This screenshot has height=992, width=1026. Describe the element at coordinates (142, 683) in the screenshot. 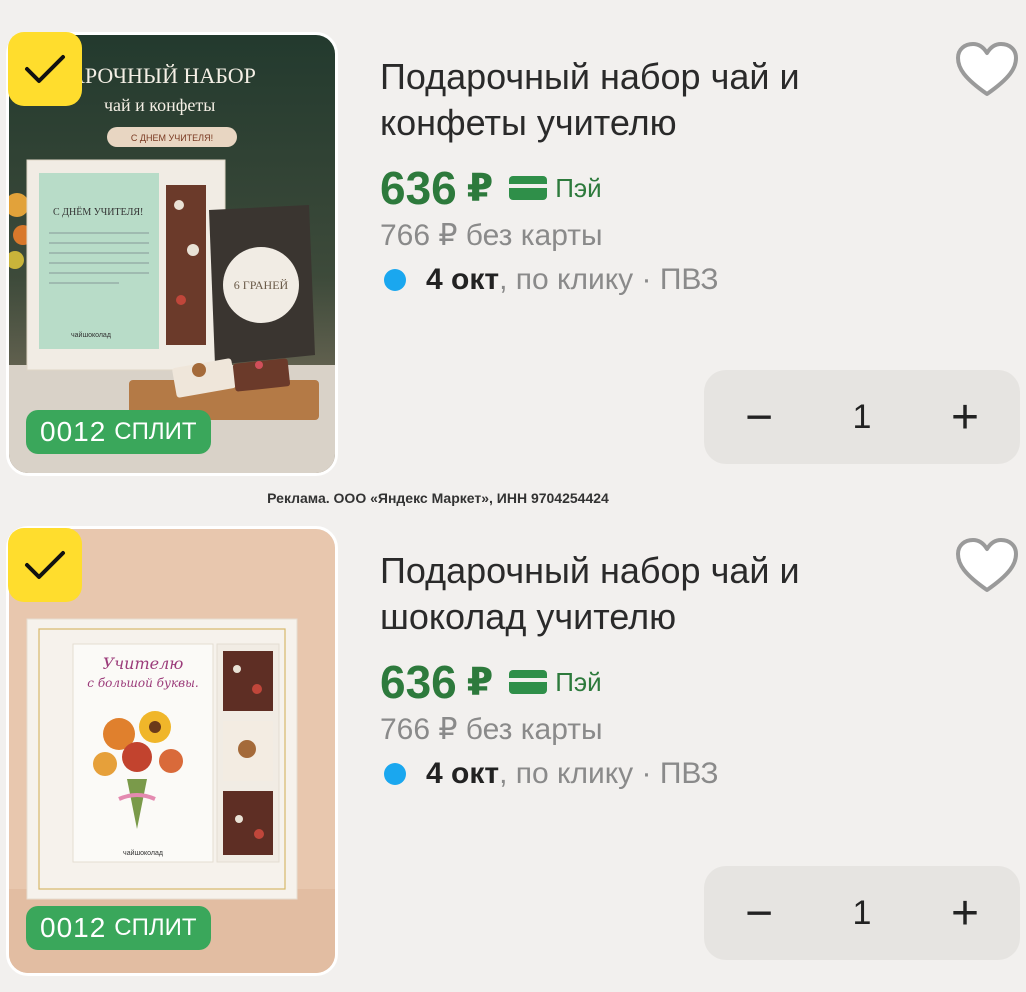

I see `image-card-title-2: с большой буквы.` at that location.